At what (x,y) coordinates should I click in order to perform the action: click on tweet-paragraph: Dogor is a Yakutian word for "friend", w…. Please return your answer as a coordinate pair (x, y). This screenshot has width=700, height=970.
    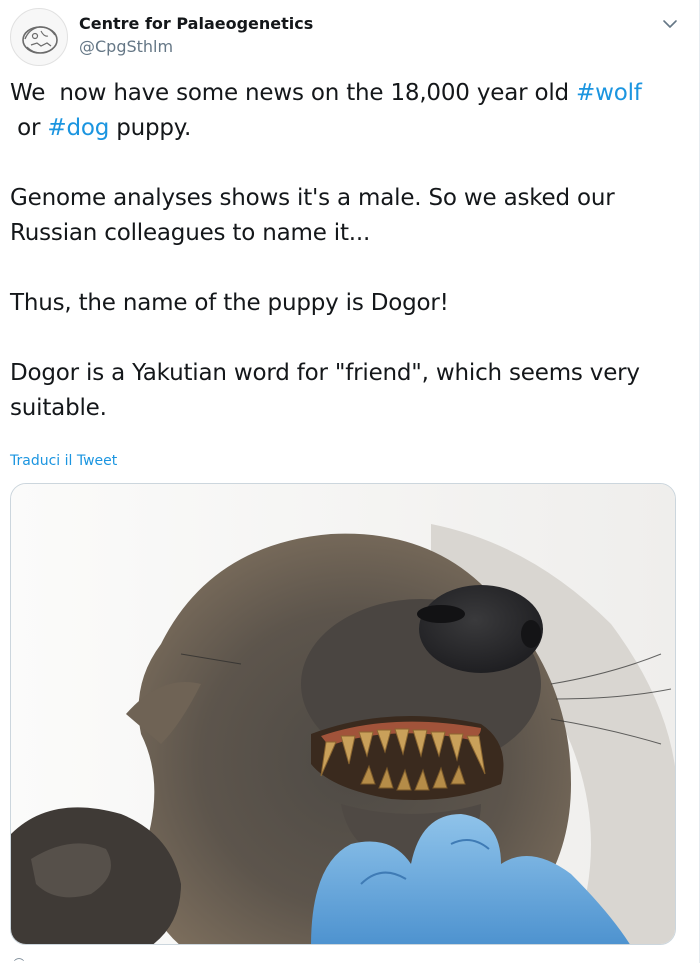
    Looking at the image, I should click on (328, 390).